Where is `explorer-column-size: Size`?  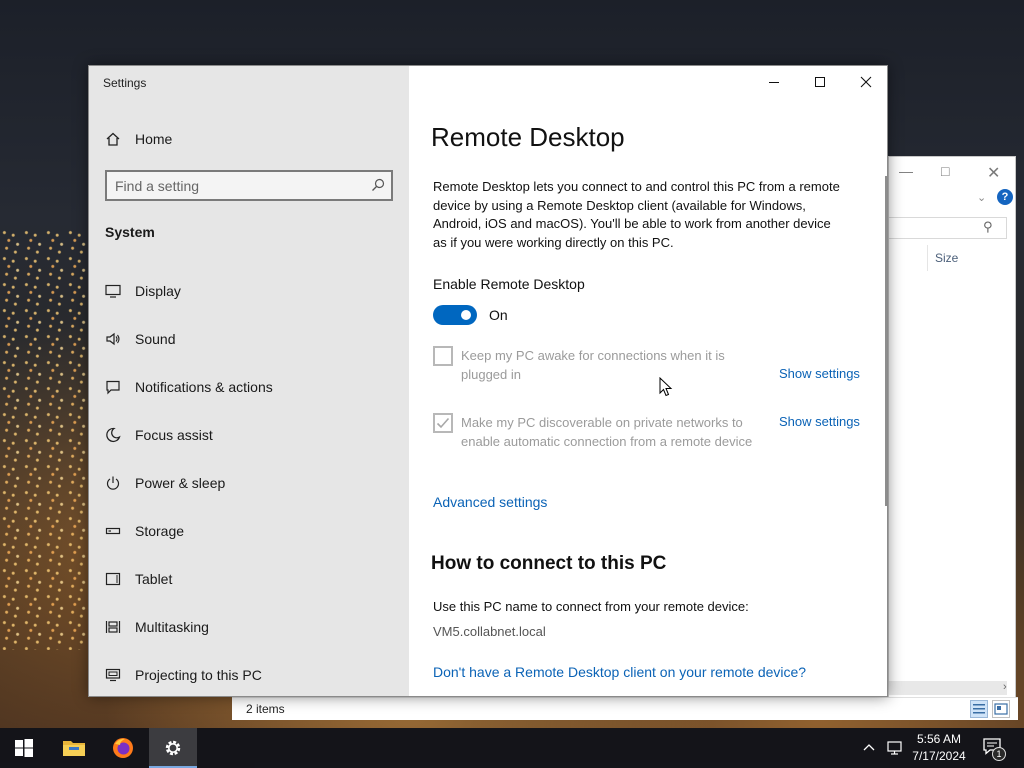 explorer-column-size: Size is located at coordinates (946, 258).